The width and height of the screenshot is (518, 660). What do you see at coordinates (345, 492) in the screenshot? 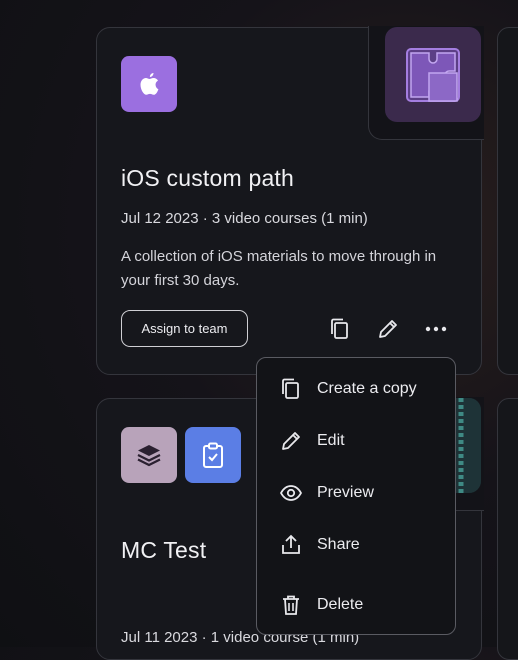
I see `menu-item-label: Preview` at bounding box center [345, 492].